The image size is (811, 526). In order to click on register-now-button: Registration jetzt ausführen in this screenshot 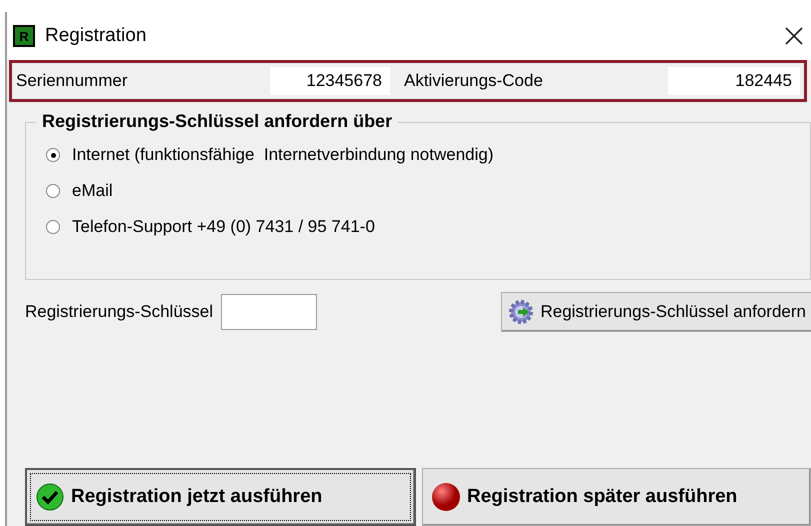, I will do `click(220, 497)`.